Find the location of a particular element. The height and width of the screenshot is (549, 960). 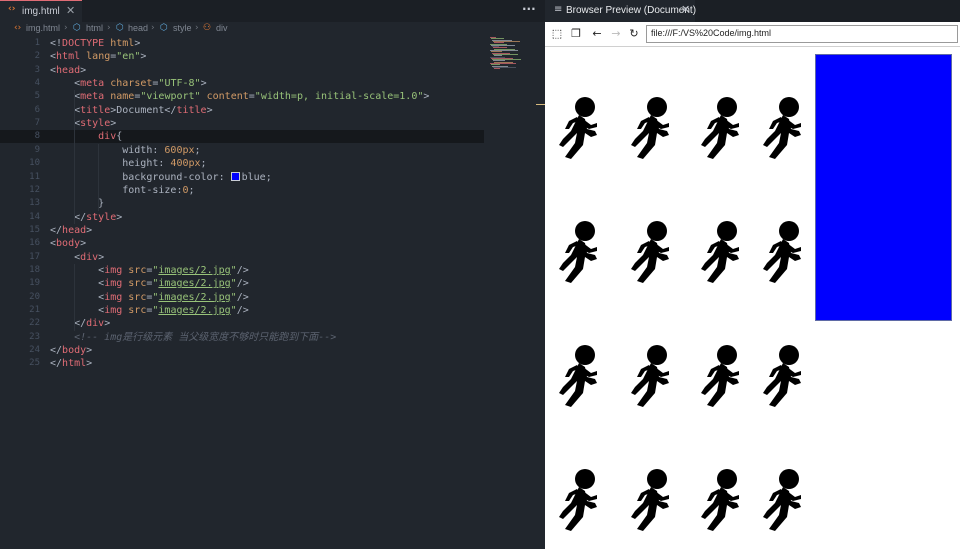

line-source: </head> is located at coordinates (71, 230).